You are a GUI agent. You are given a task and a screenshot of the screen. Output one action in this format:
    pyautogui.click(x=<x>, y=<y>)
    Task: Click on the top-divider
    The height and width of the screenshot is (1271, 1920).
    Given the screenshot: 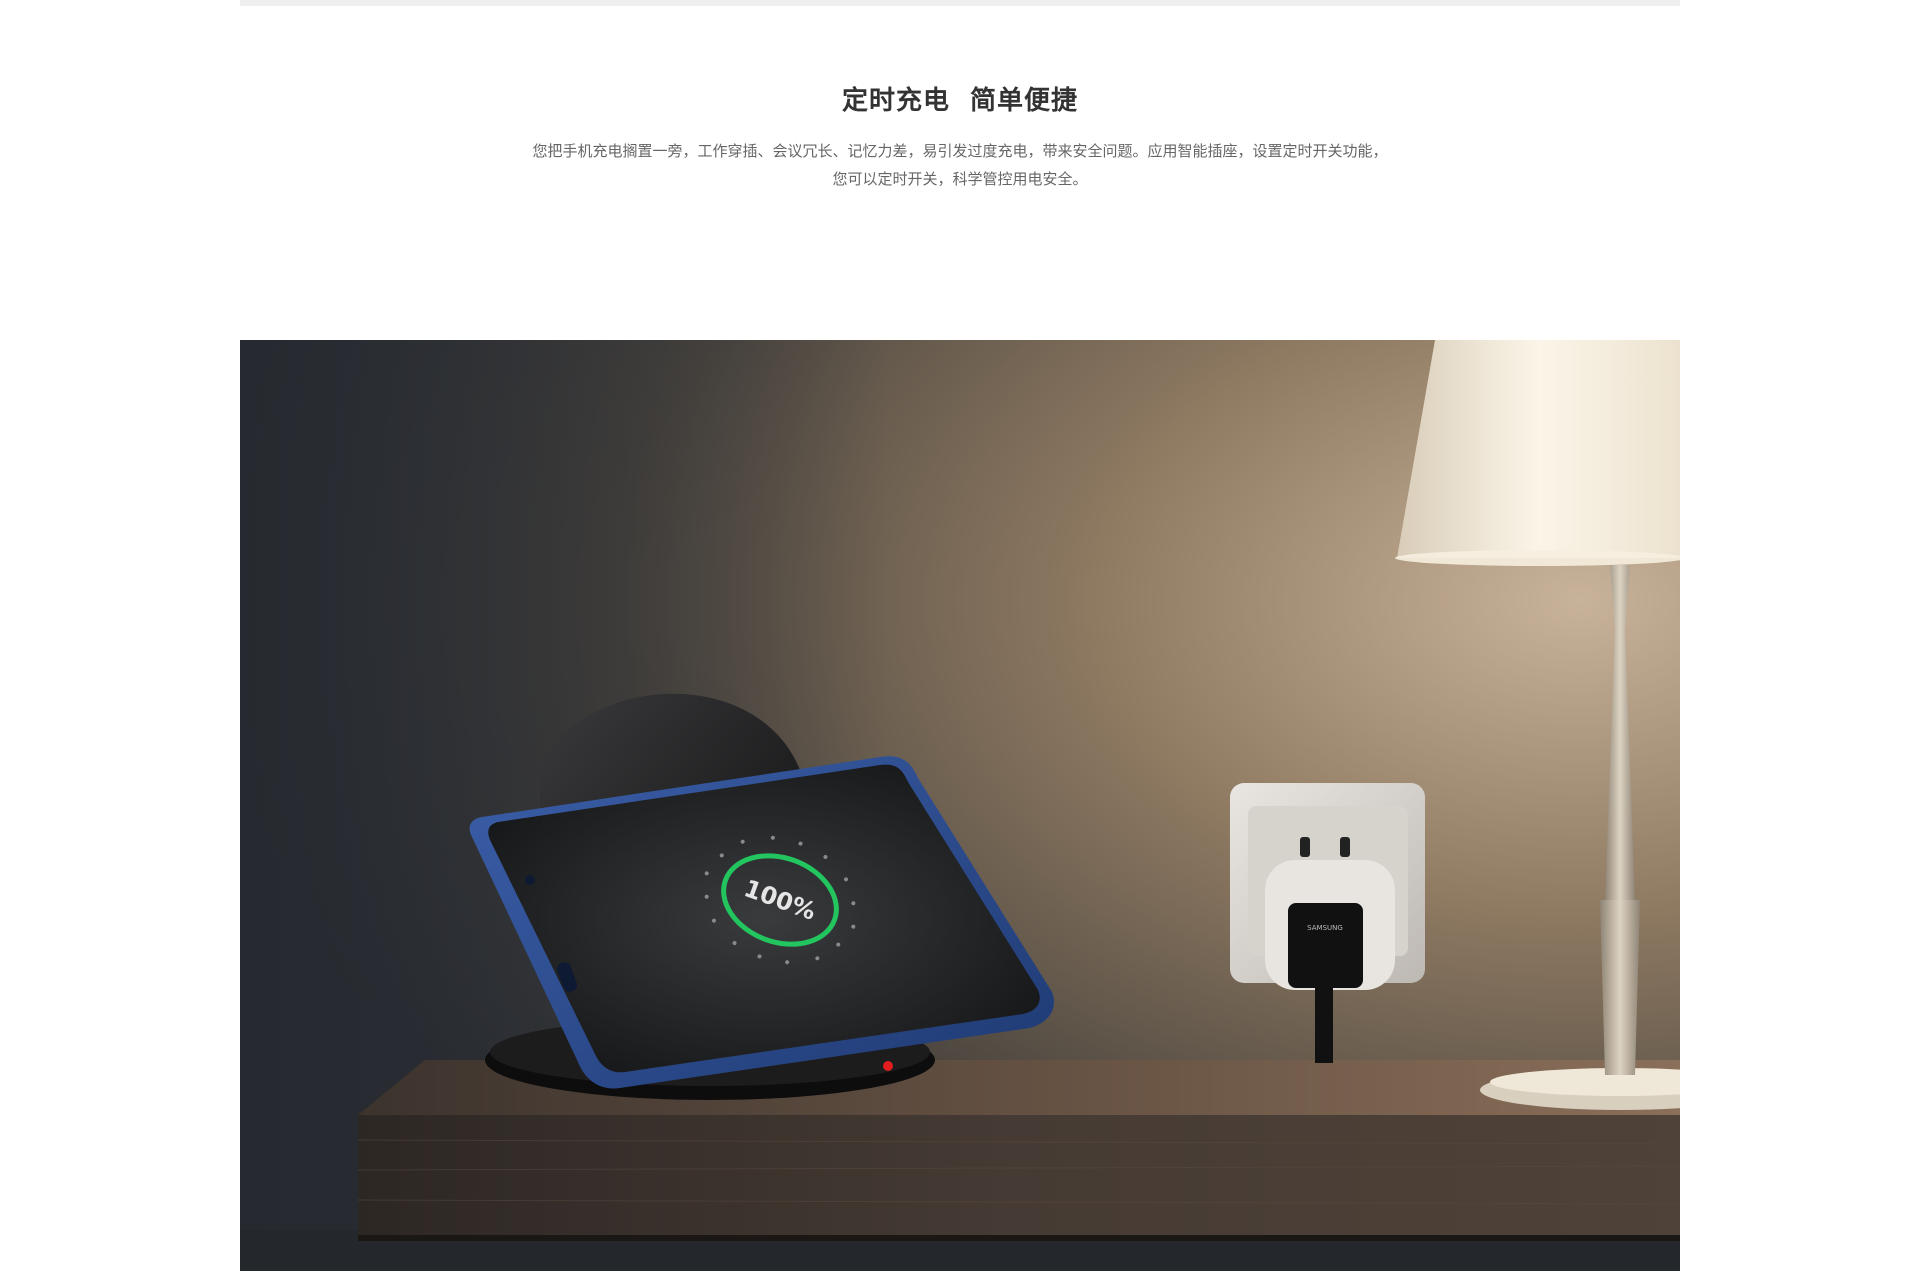 What is the action you would take?
    pyautogui.click(x=960, y=3)
    